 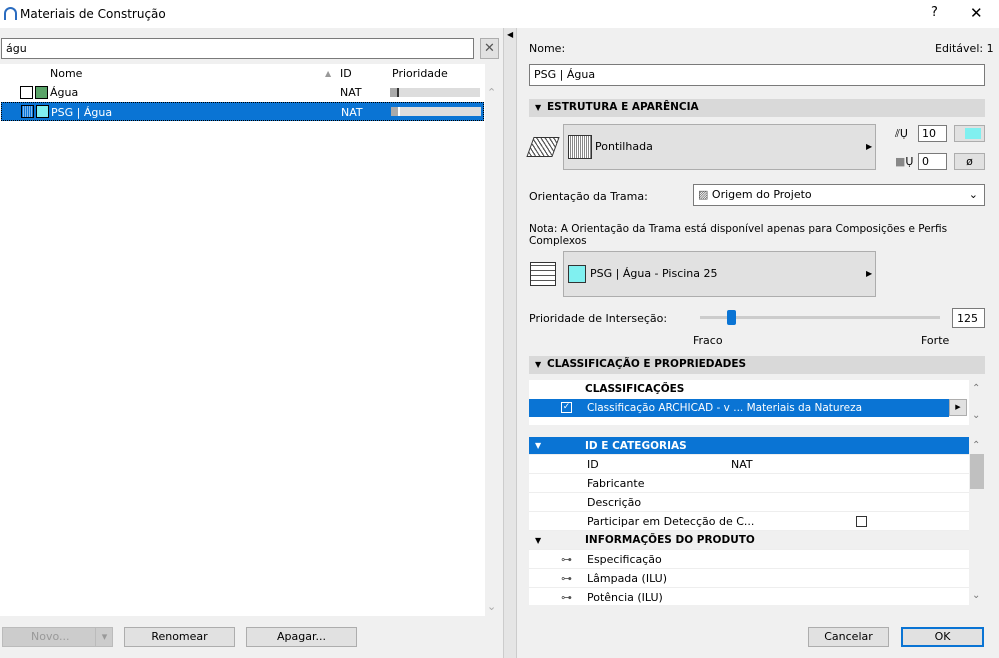 I want to click on prop-row-especificacao: ⊶ Especificação, so click(x=749, y=559).